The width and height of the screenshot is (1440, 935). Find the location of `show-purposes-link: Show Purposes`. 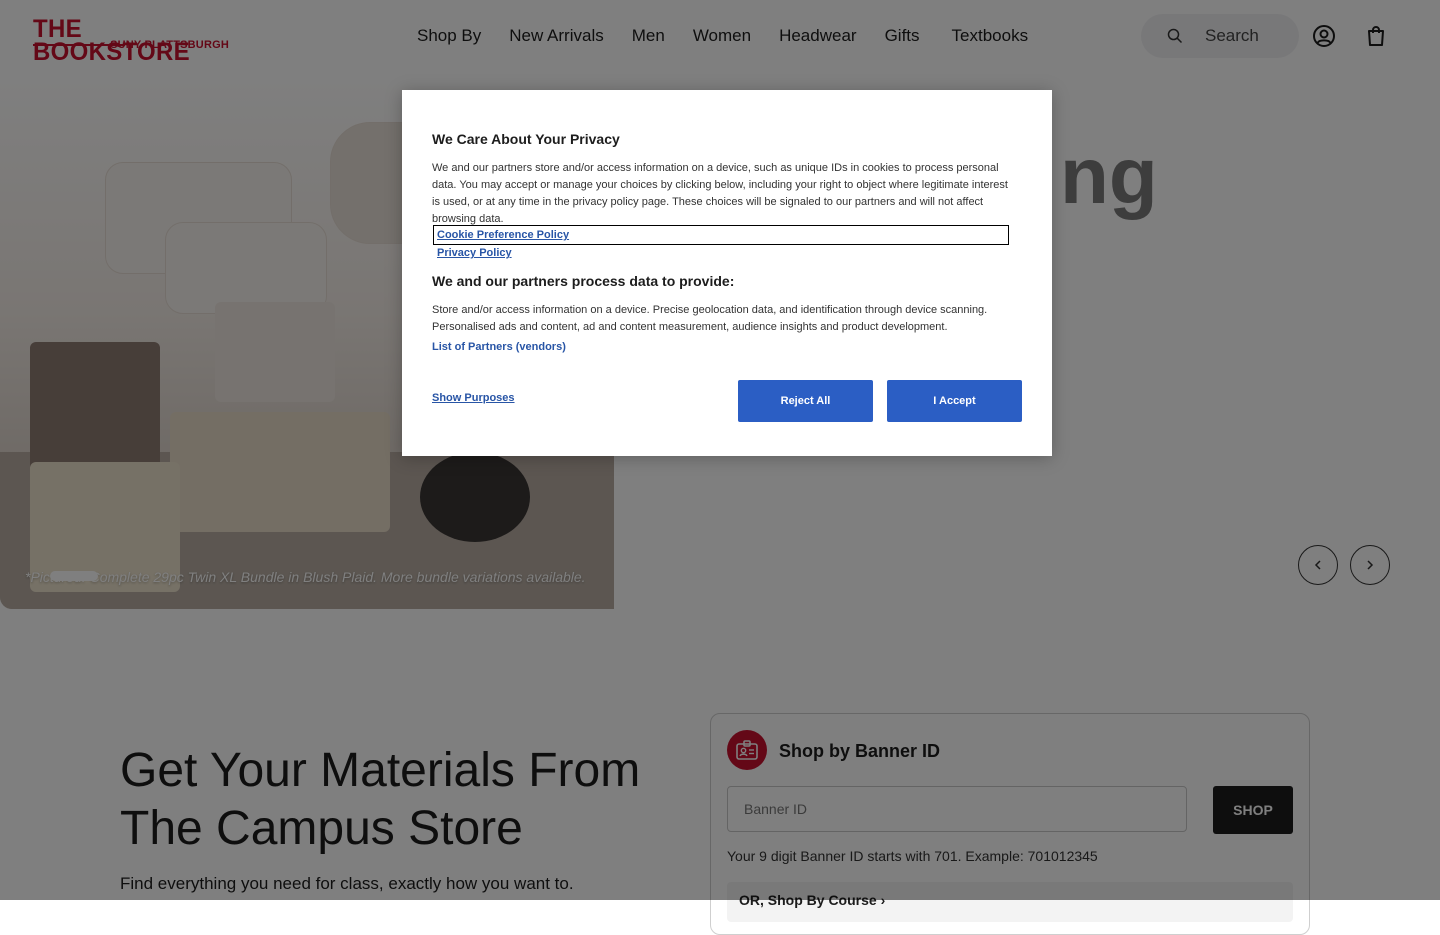

show-purposes-link: Show Purposes is located at coordinates (473, 398).